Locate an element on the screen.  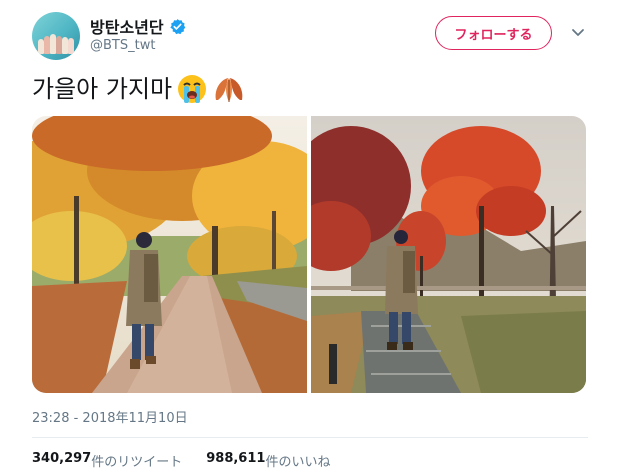
name-row: 방탄소년단 is located at coordinates (138, 26).